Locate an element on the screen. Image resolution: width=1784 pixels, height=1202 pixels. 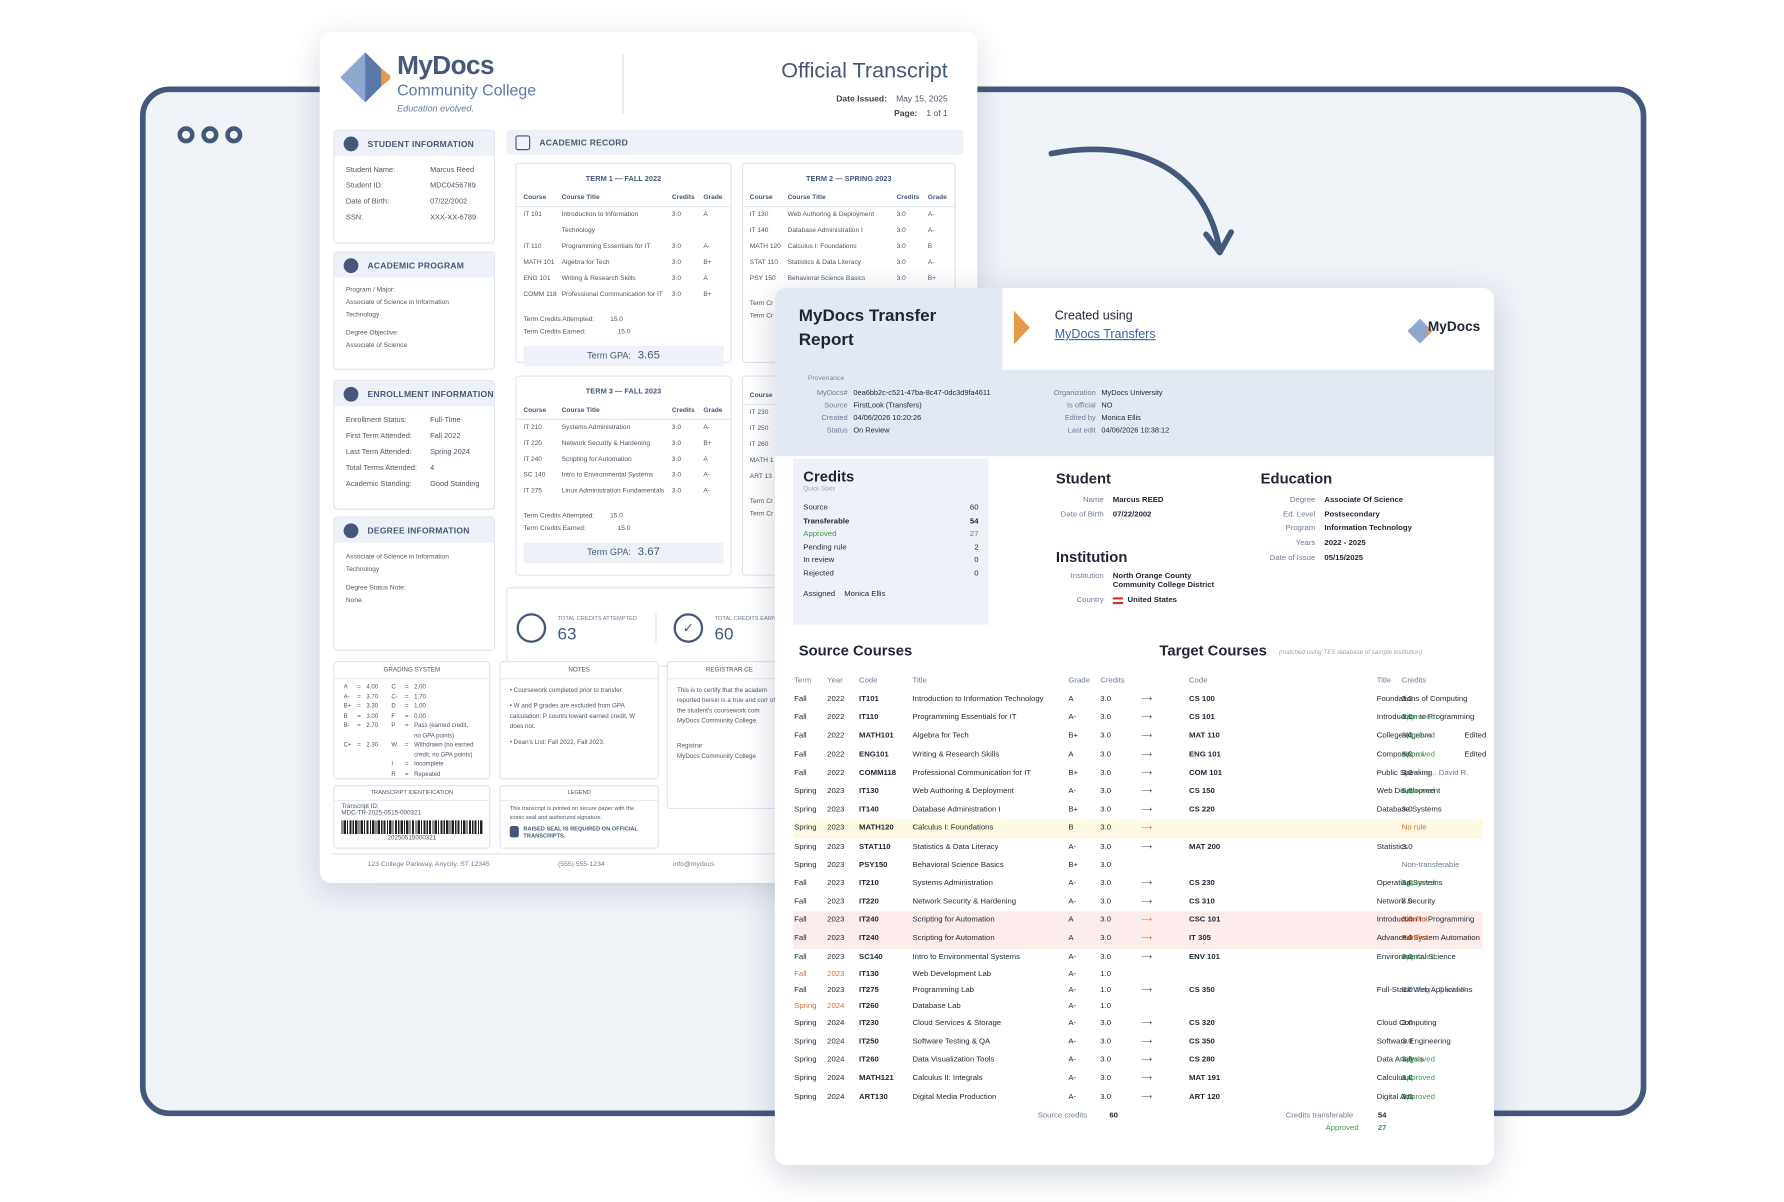
section-heading: GRADING SYSTEM is located at coordinates (412, 671).